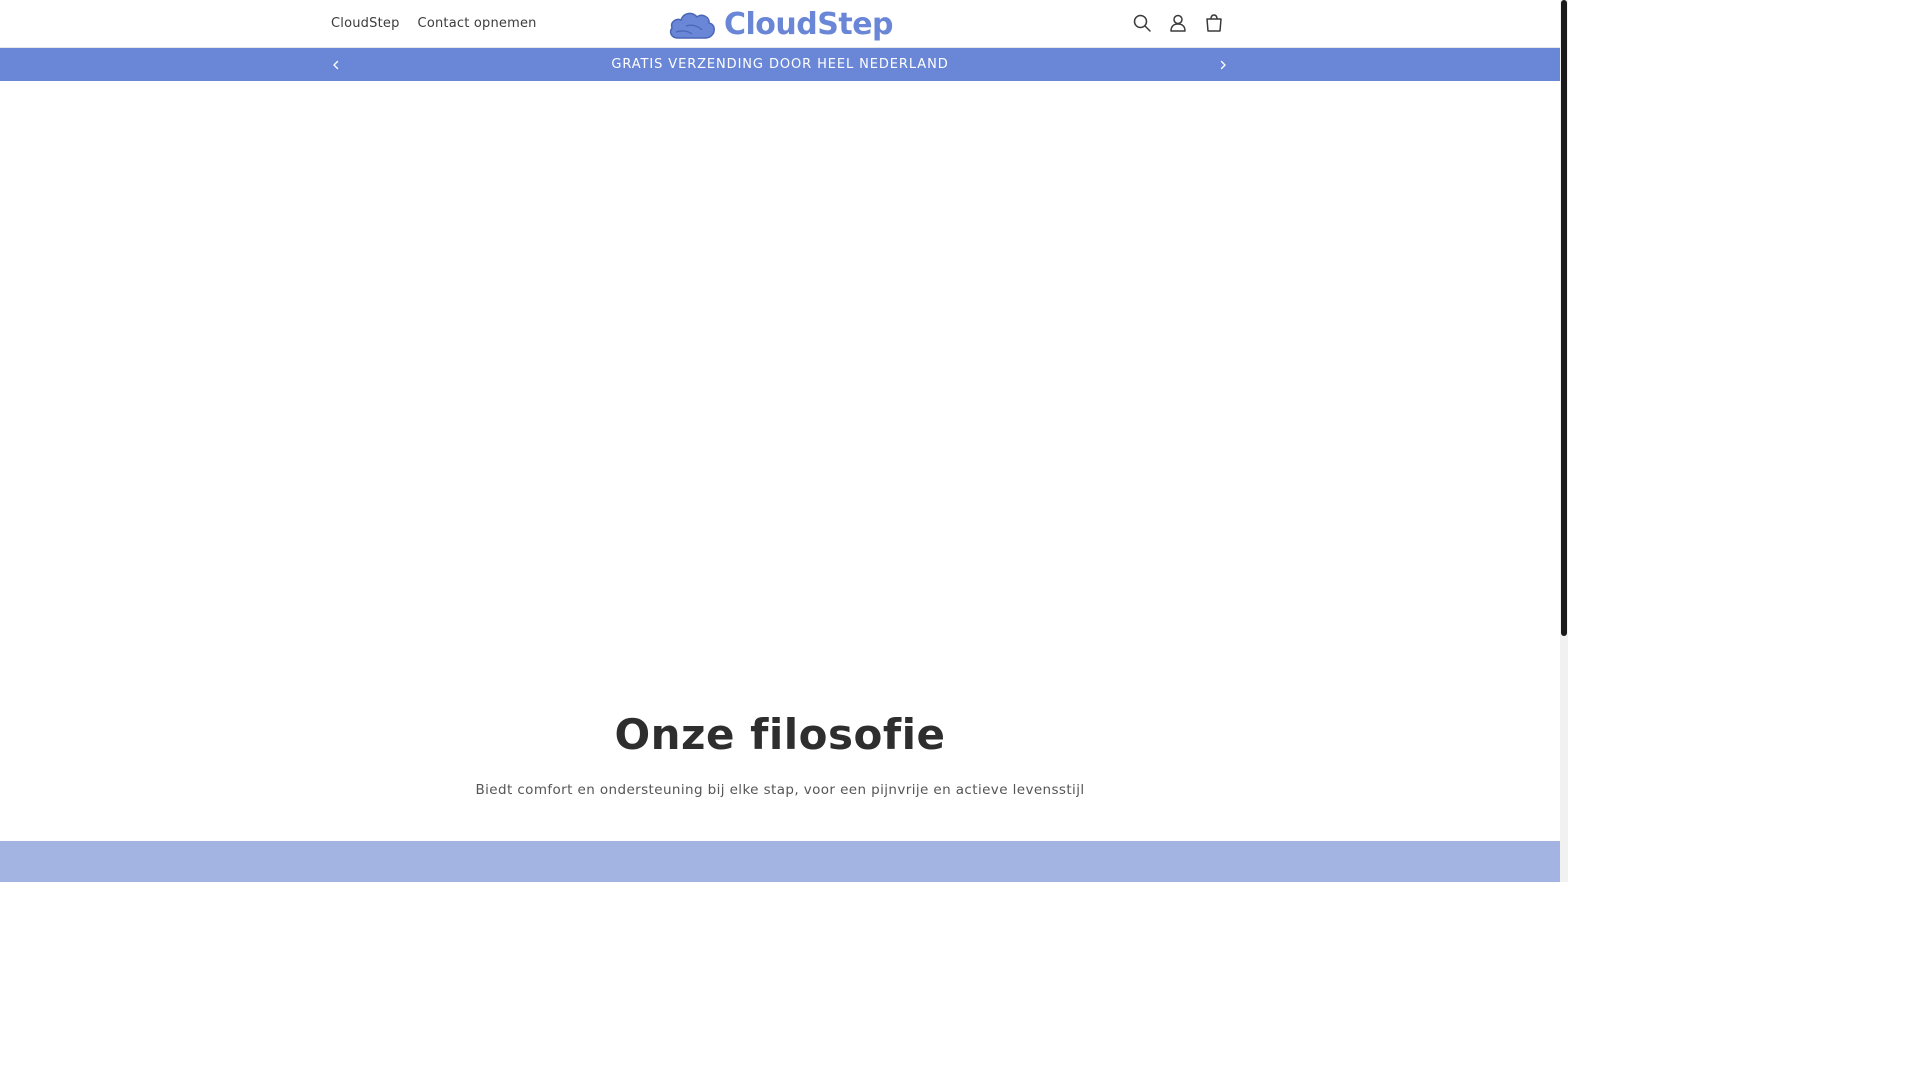  What do you see at coordinates (809, 24) in the screenshot?
I see `logo-text: CloudStep` at bounding box center [809, 24].